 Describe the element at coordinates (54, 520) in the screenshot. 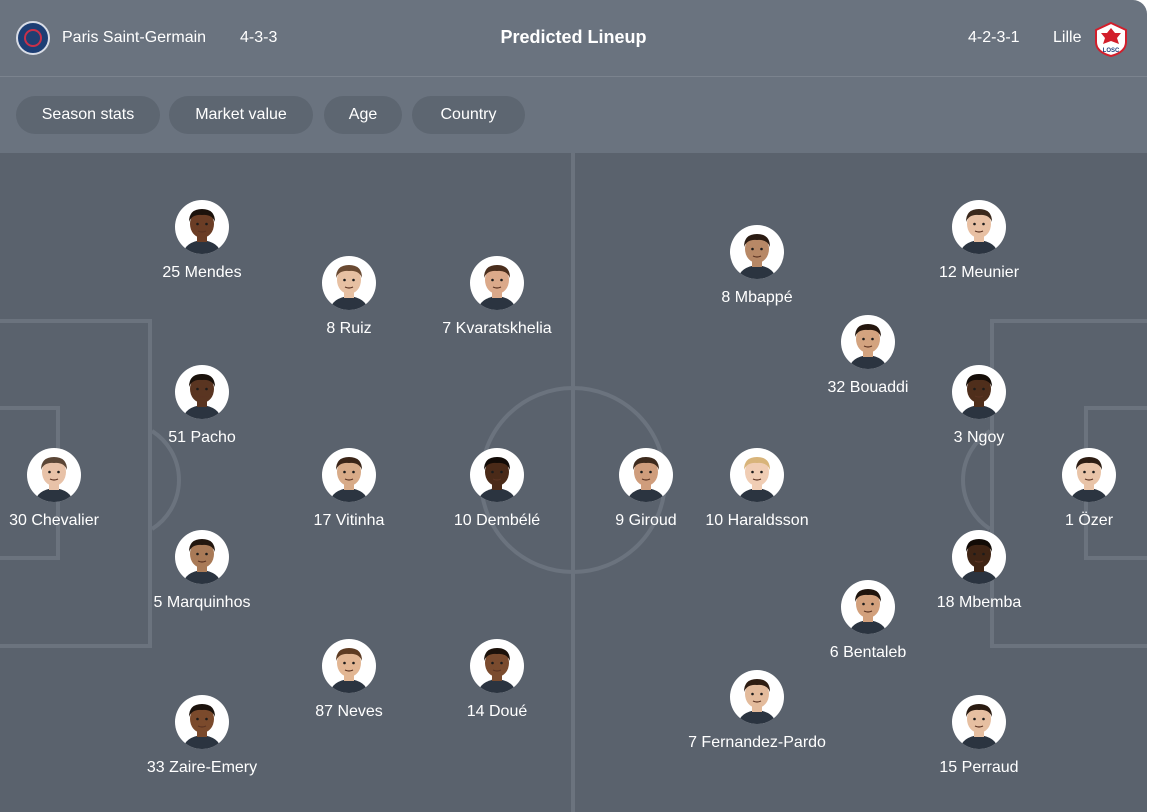

I see `player-label: 30 Chevalier` at that location.